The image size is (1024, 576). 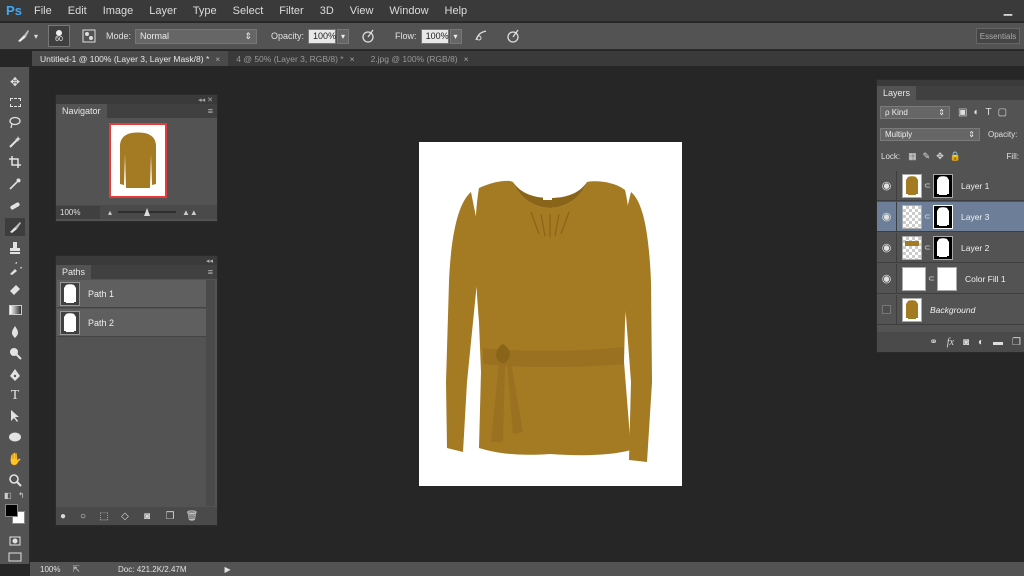 What do you see at coordinates (76, 569) in the screenshot?
I see `export-icon: ⇱` at bounding box center [76, 569].